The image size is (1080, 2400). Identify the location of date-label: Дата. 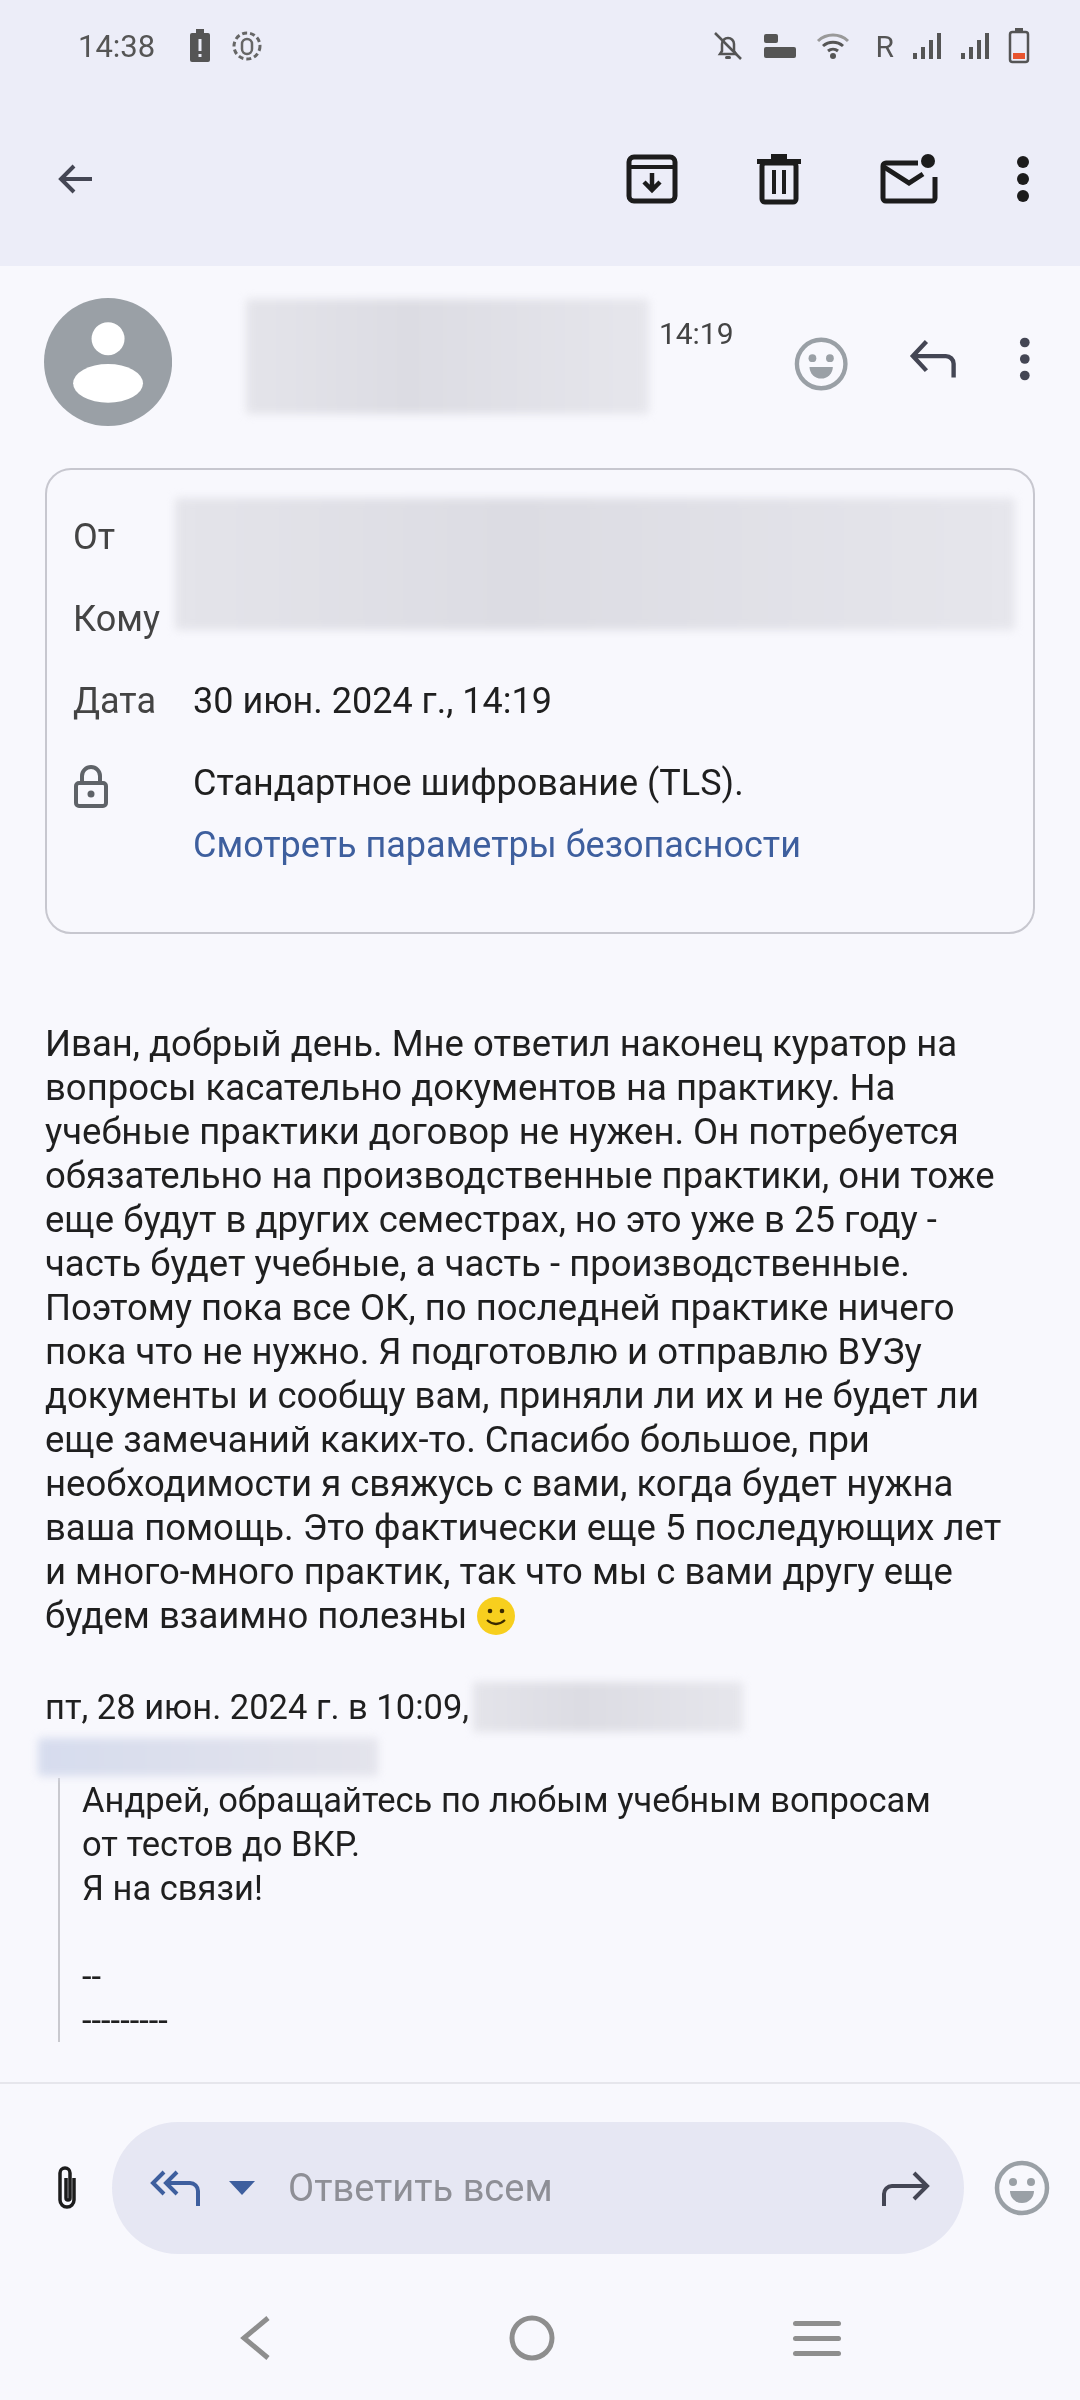
(115, 700).